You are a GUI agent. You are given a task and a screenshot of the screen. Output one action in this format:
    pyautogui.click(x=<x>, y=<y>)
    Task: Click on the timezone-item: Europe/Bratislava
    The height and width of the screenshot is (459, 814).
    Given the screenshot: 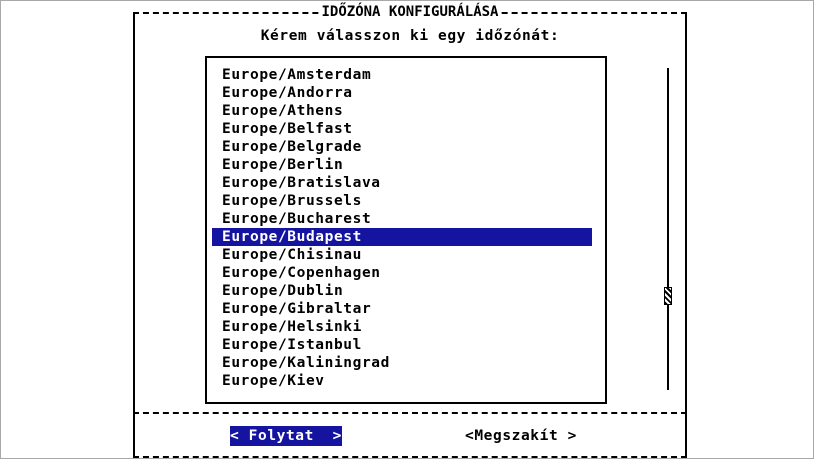 What is the action you would take?
    pyautogui.click(x=402, y=183)
    